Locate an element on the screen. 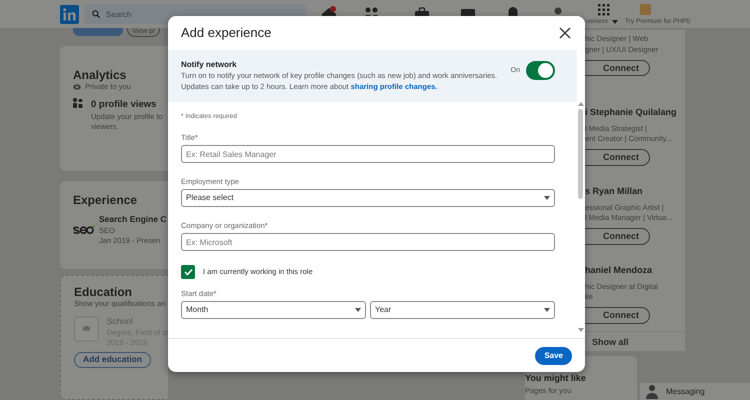 The height and width of the screenshot is (400, 750). notify-title: Notify network is located at coordinates (209, 65).